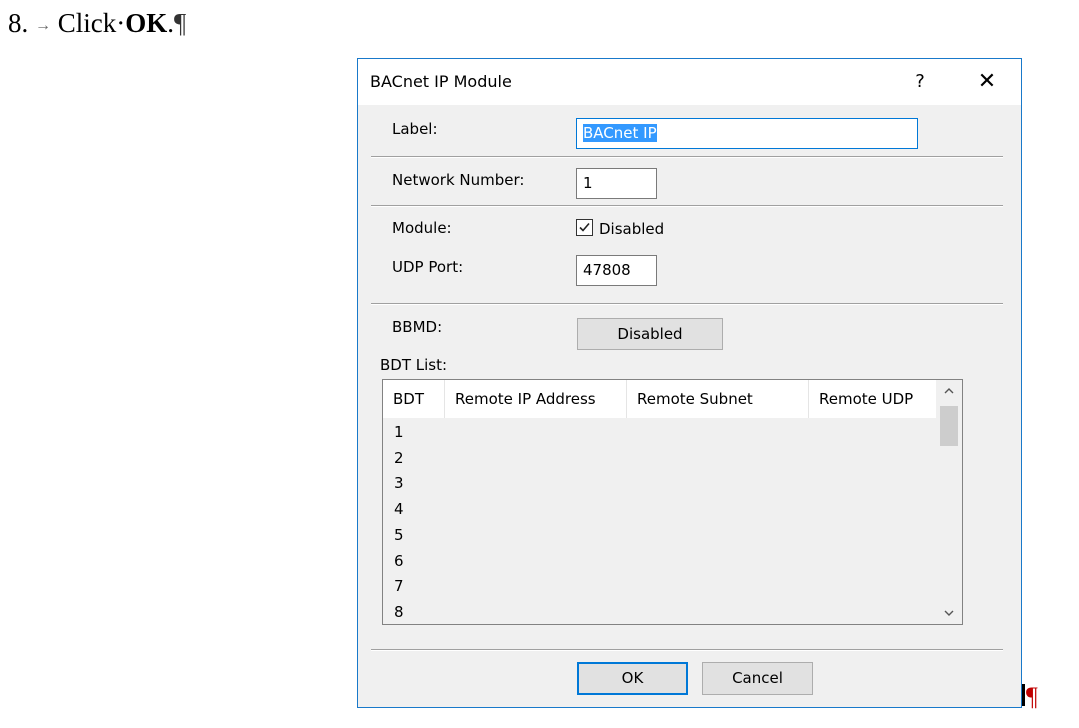 Image resolution: width=1079 pixels, height=728 pixels. I want to click on column-header-remote-udp: Remote UDP, so click(872, 399).